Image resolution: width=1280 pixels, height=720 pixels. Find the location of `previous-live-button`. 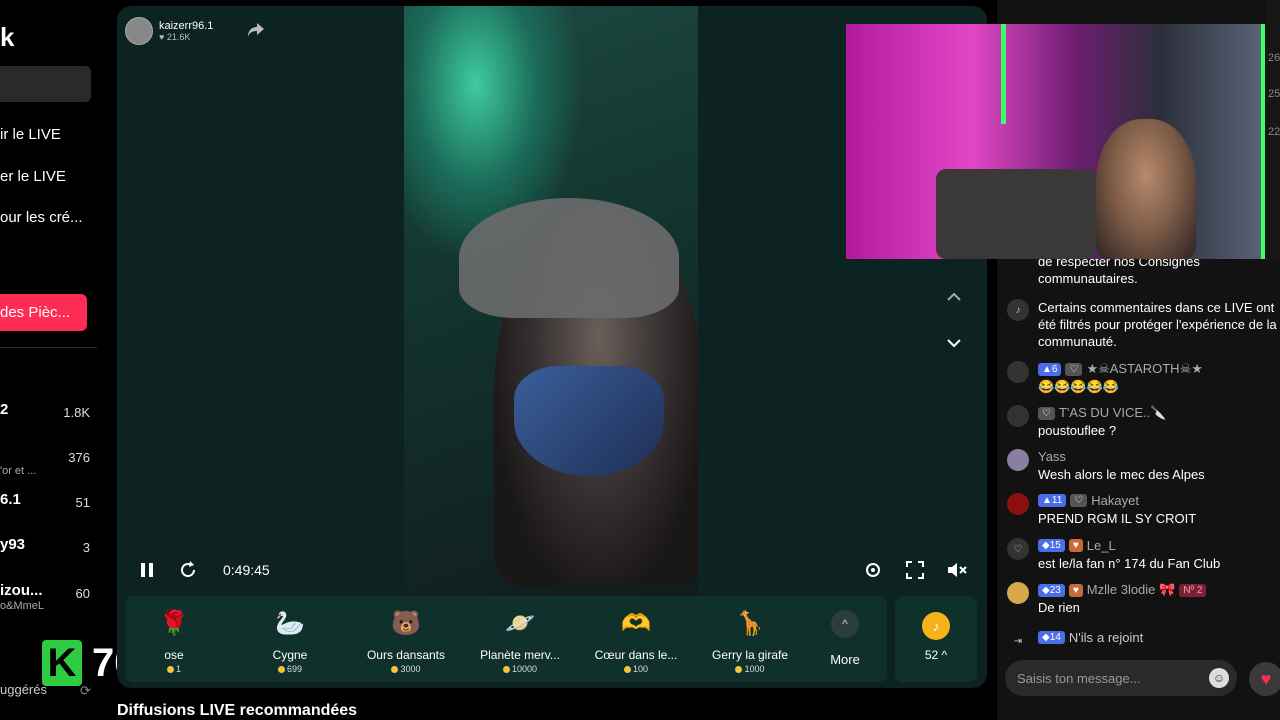

previous-live-button is located at coordinates (954, 296).